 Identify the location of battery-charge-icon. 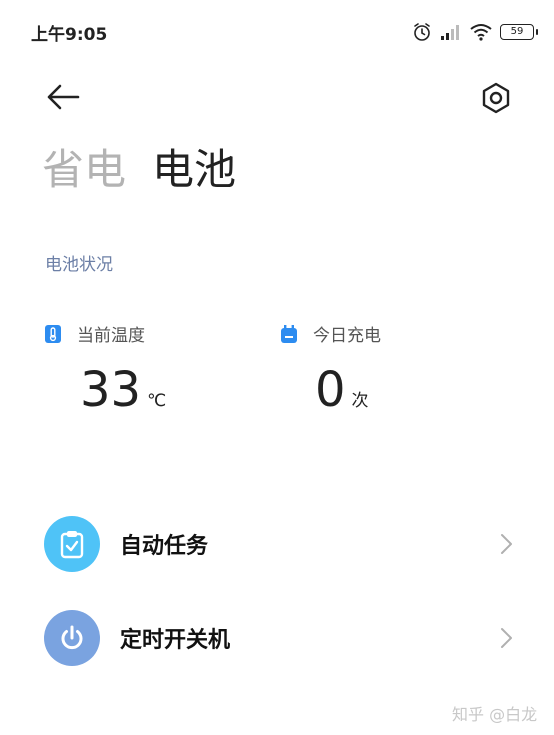
(289, 333).